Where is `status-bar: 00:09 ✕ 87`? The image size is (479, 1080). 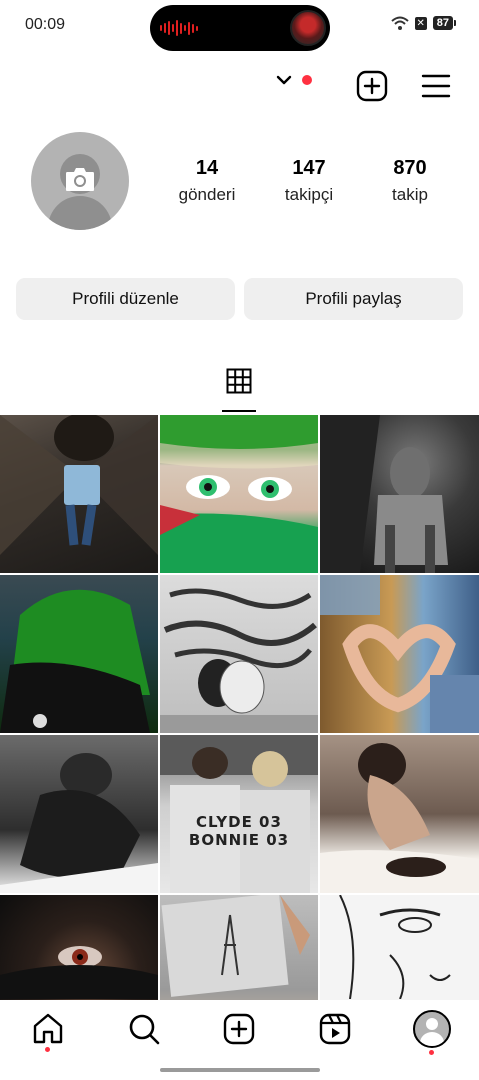
status-bar: 00:09 ✕ 87 is located at coordinates (239, 26).